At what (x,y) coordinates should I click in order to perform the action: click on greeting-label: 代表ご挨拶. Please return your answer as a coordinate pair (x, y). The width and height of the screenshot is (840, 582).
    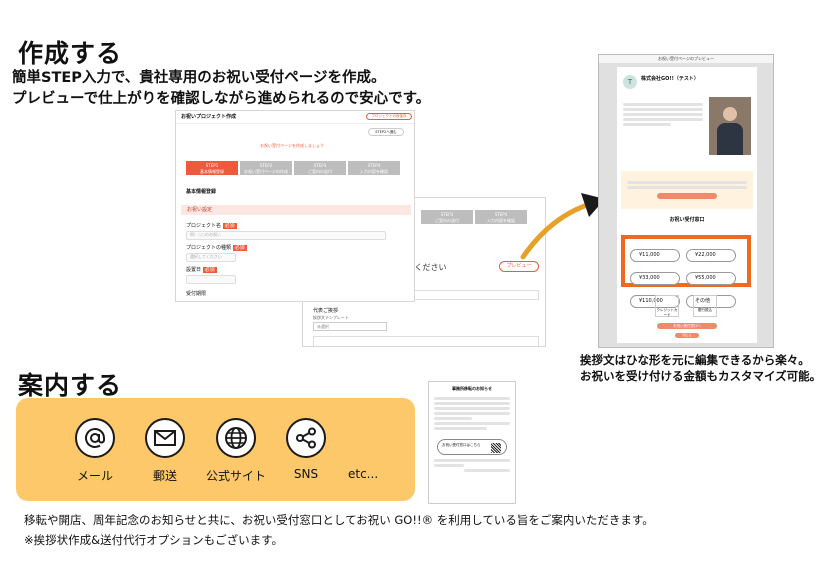
    Looking at the image, I should click on (326, 311).